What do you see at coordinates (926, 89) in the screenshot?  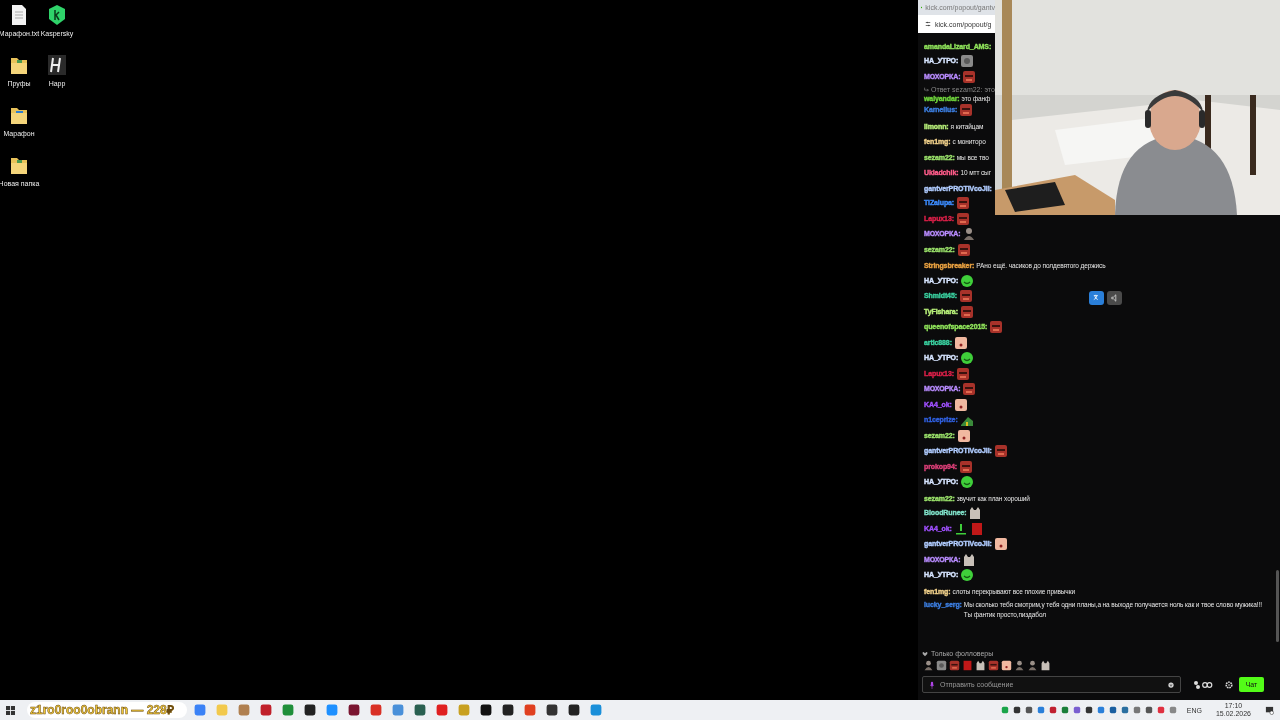 I see `reply-icon` at bounding box center [926, 89].